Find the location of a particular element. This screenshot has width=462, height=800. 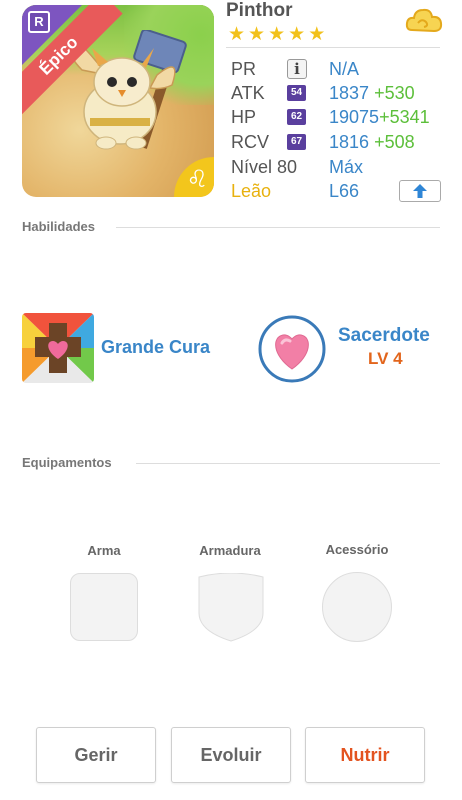

section-title-skills: Habilidades is located at coordinates (58, 226).